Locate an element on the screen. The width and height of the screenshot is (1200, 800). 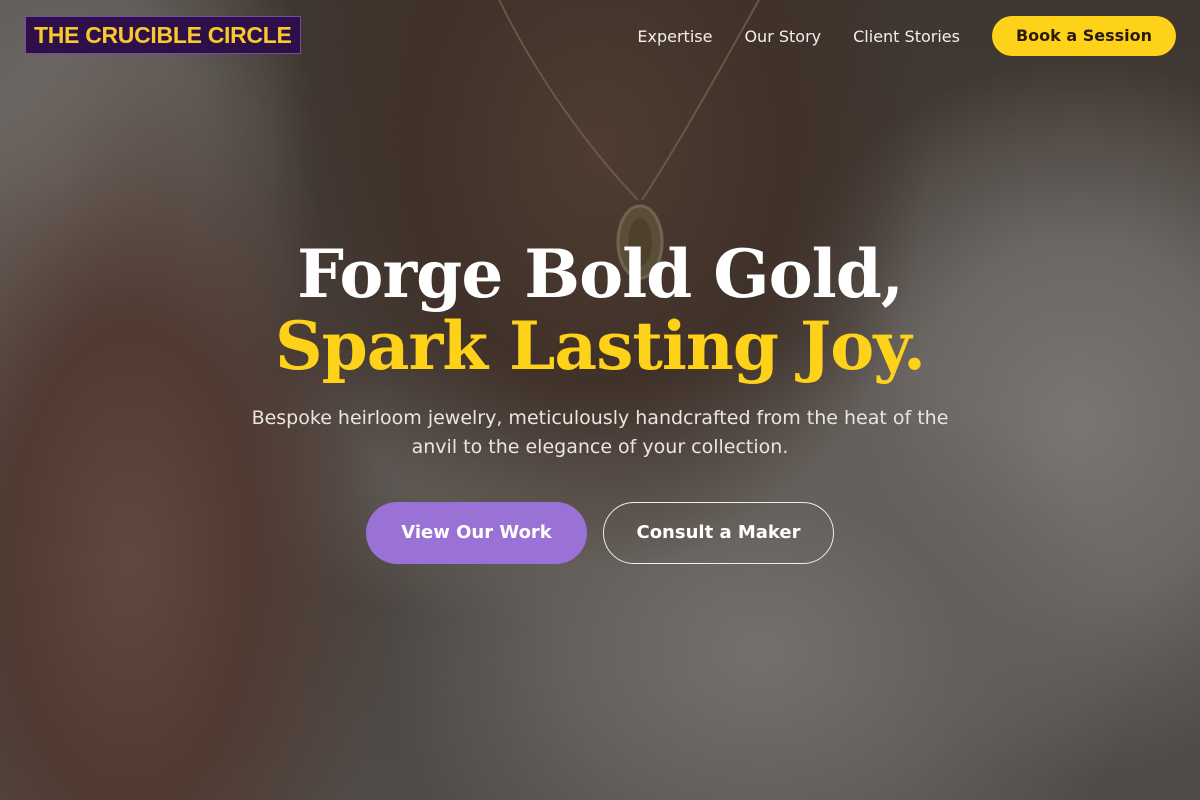
book-session-button: Book a Session is located at coordinates (1083, 36).